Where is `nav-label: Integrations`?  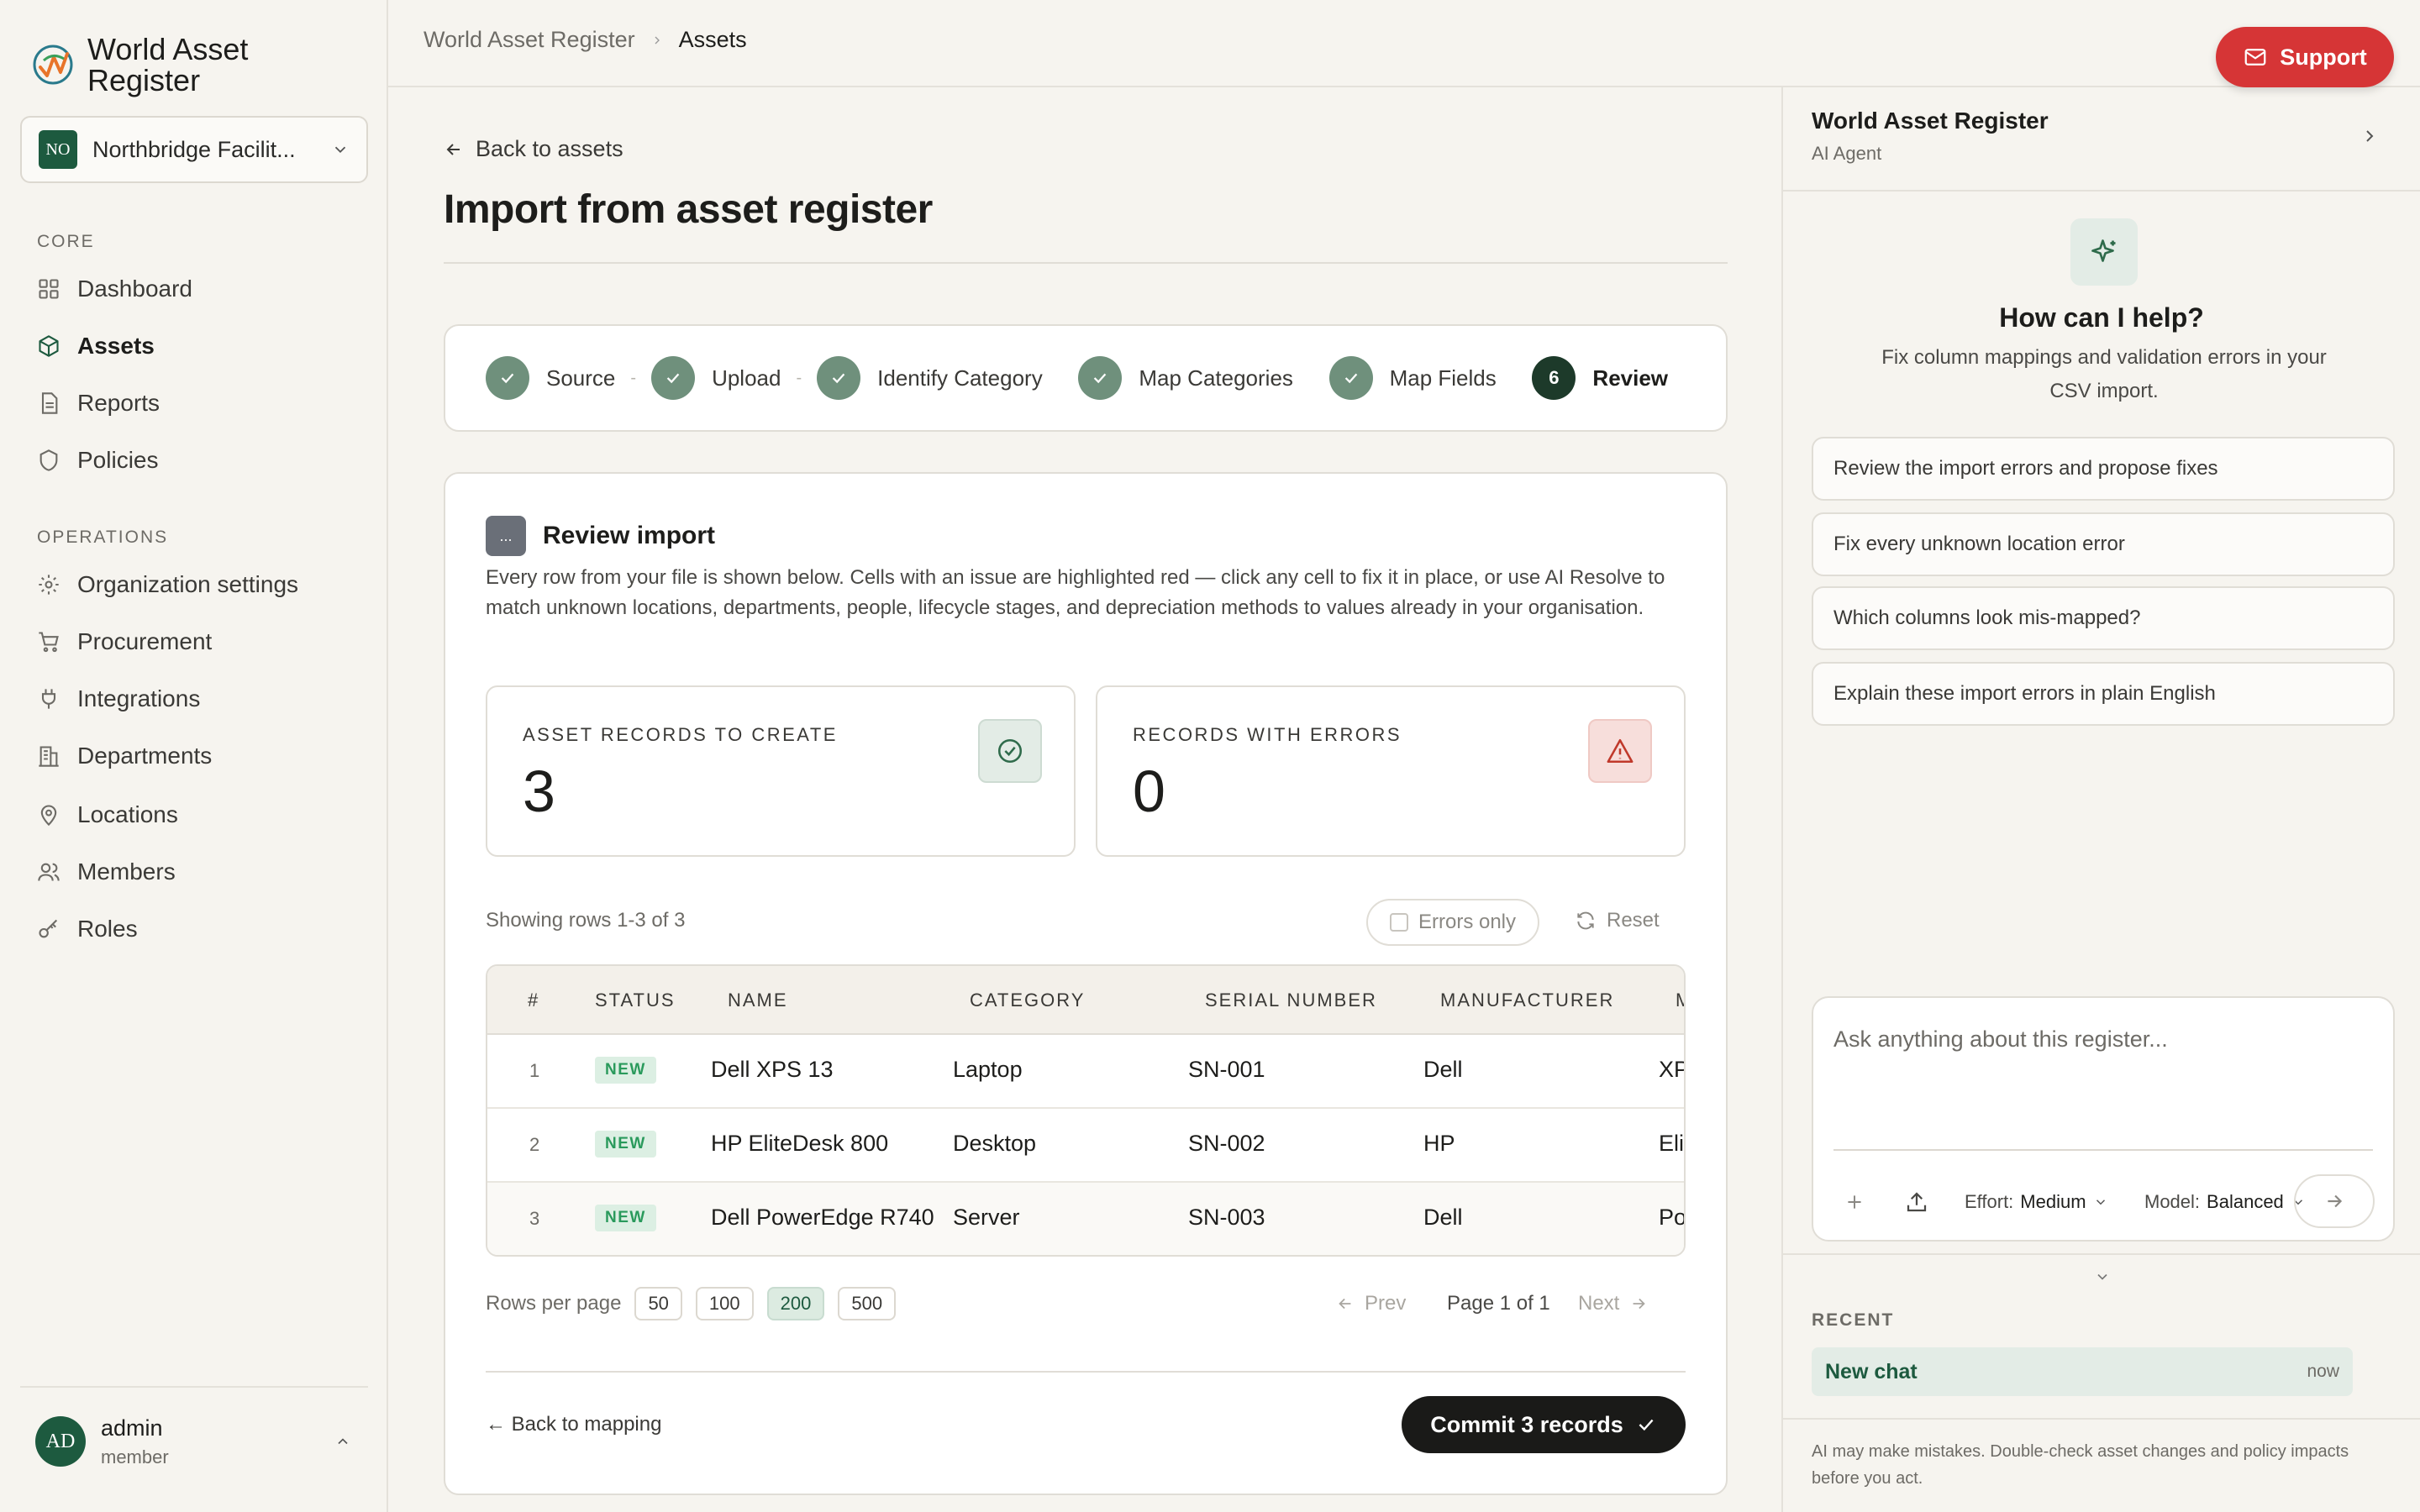
nav-label: Integrations is located at coordinates (139, 698).